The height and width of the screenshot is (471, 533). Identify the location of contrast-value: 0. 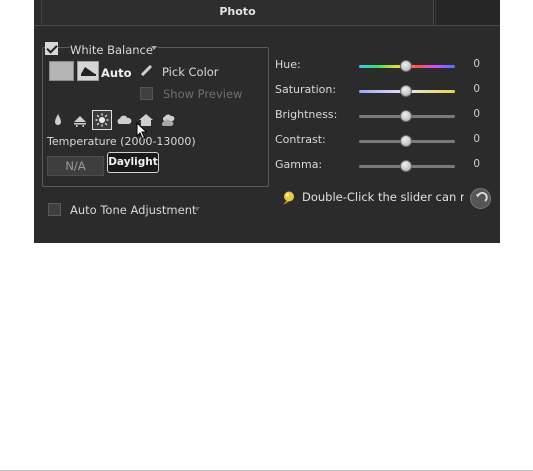
(476, 139).